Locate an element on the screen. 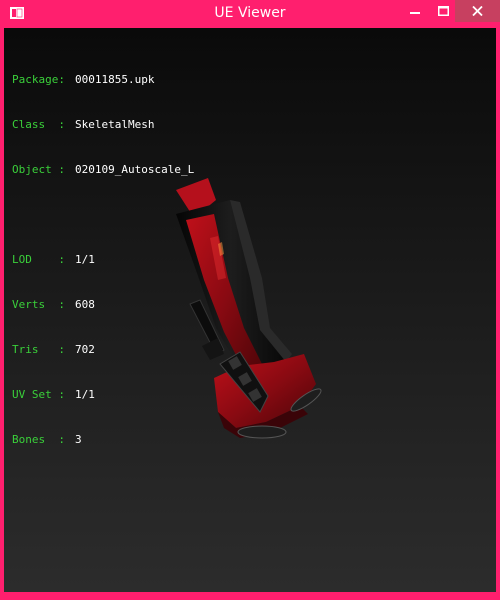 Image resolution: width=500 pixels, height=600 pixels. close-button is located at coordinates (477, 11).